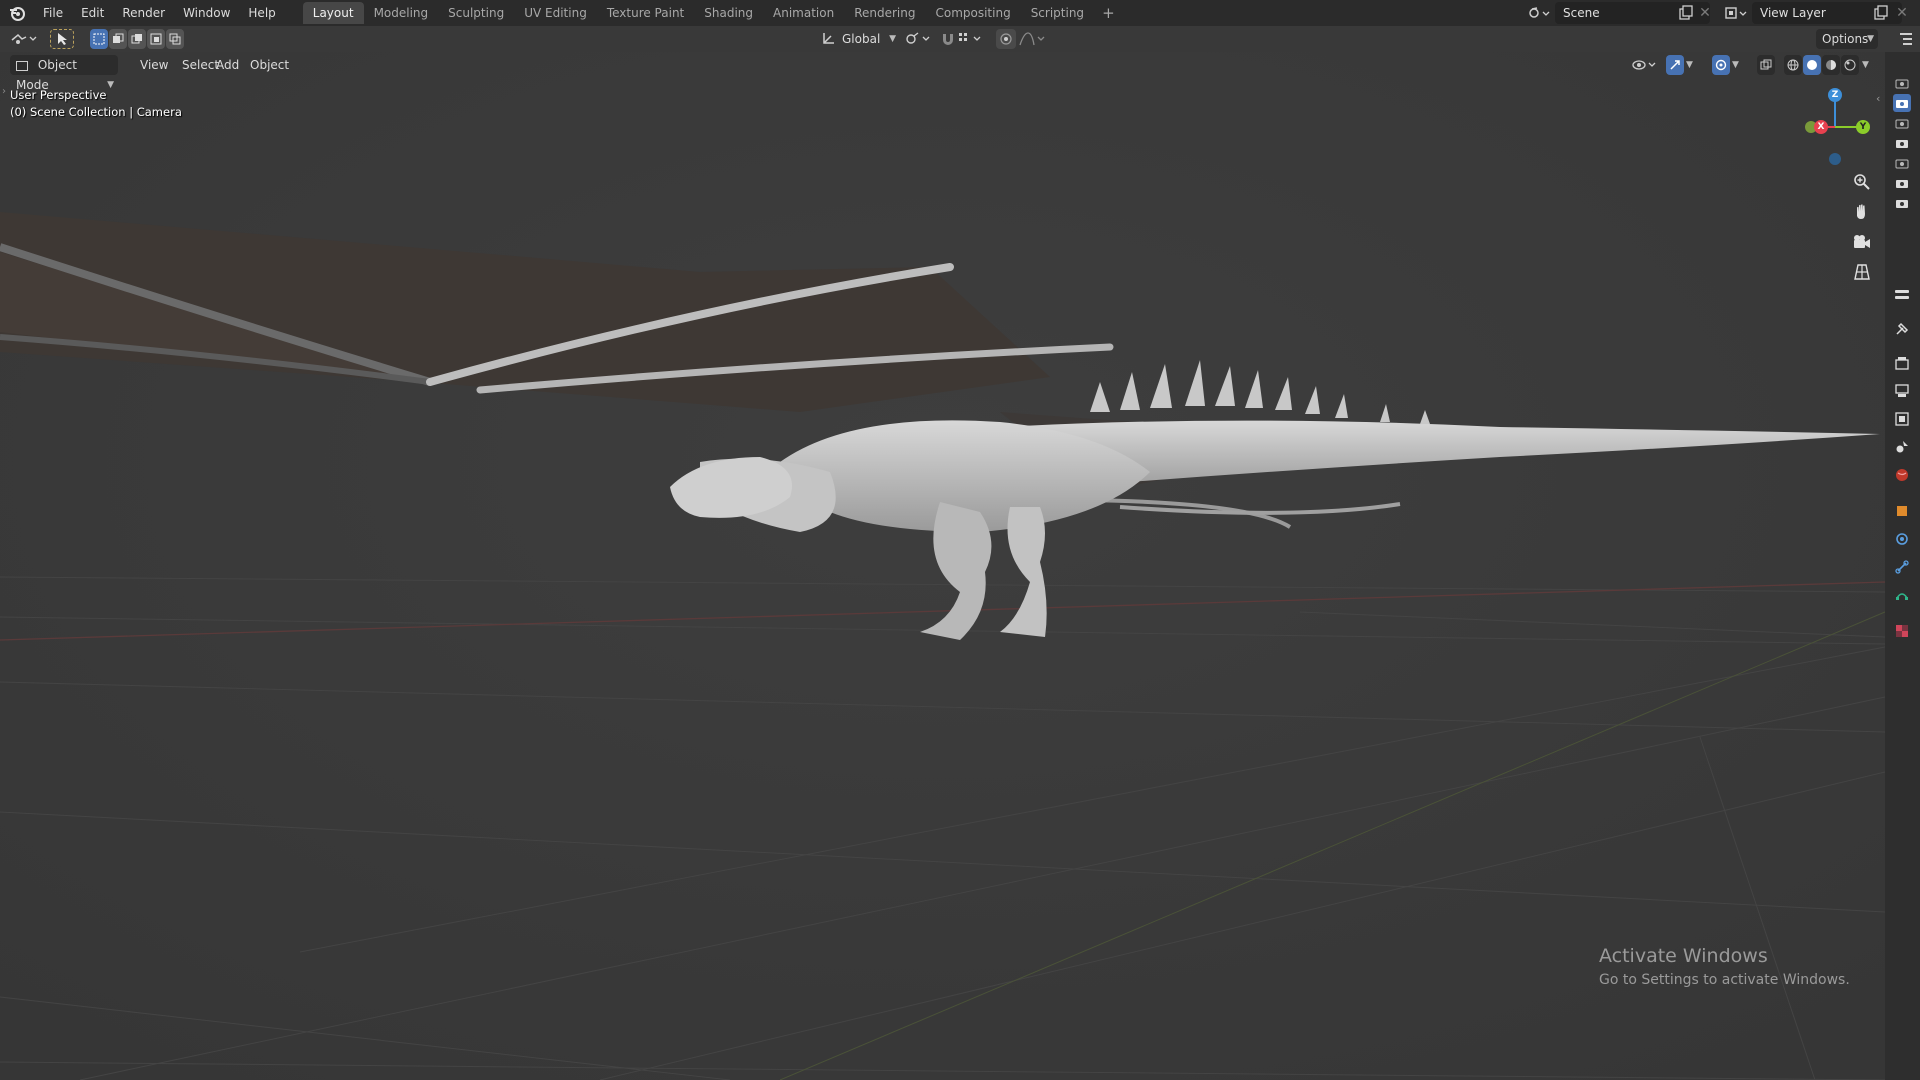 Image resolution: width=1920 pixels, height=1080 pixels. I want to click on tab-shading: Shading, so click(728, 13).